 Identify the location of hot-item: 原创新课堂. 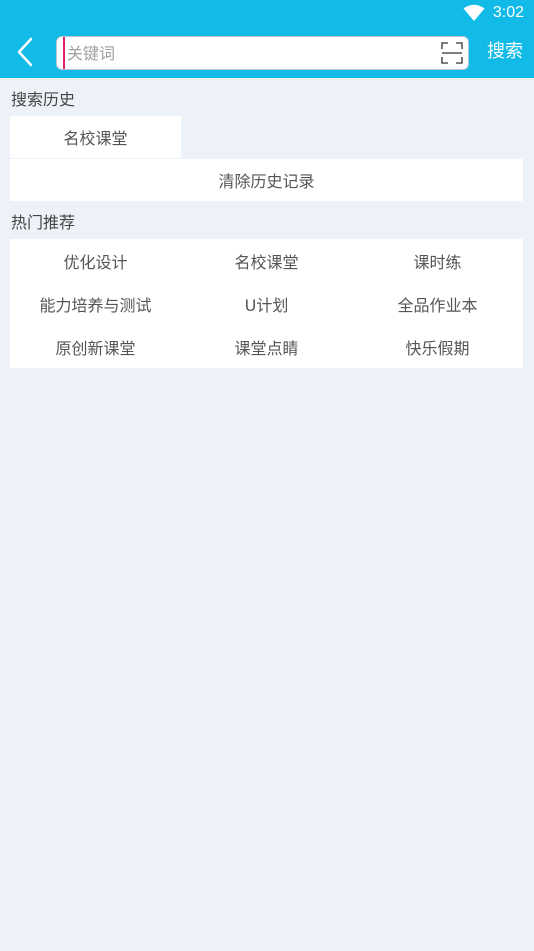
(95, 346).